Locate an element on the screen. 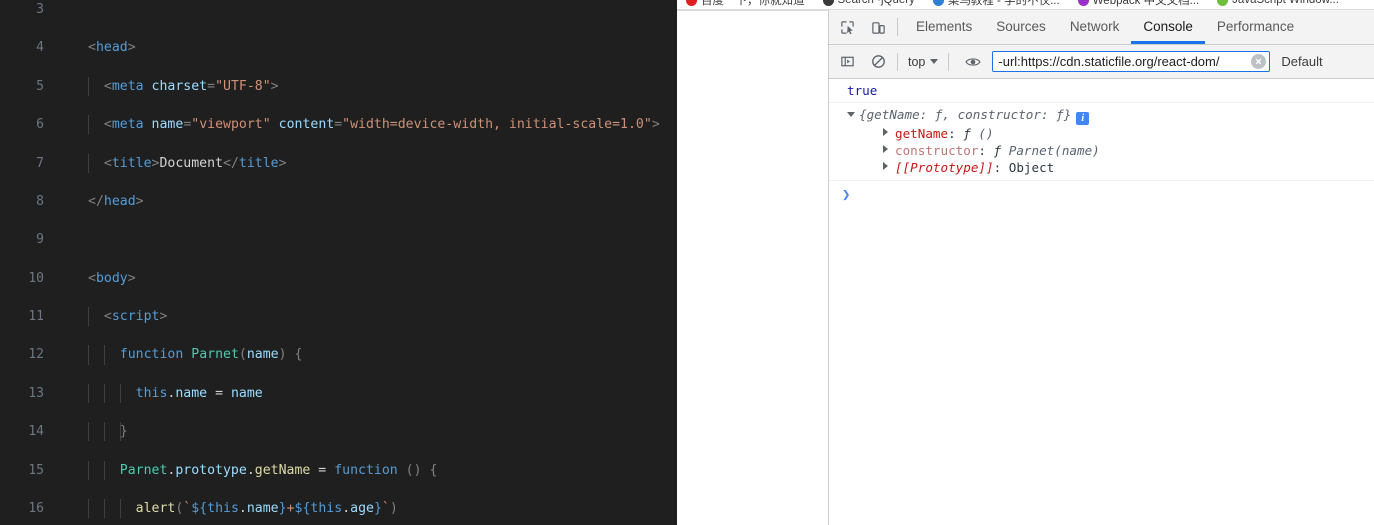 Image resolution: width=1374 pixels, height=525 pixels. console-level-selector: Default is located at coordinates (1301, 61).